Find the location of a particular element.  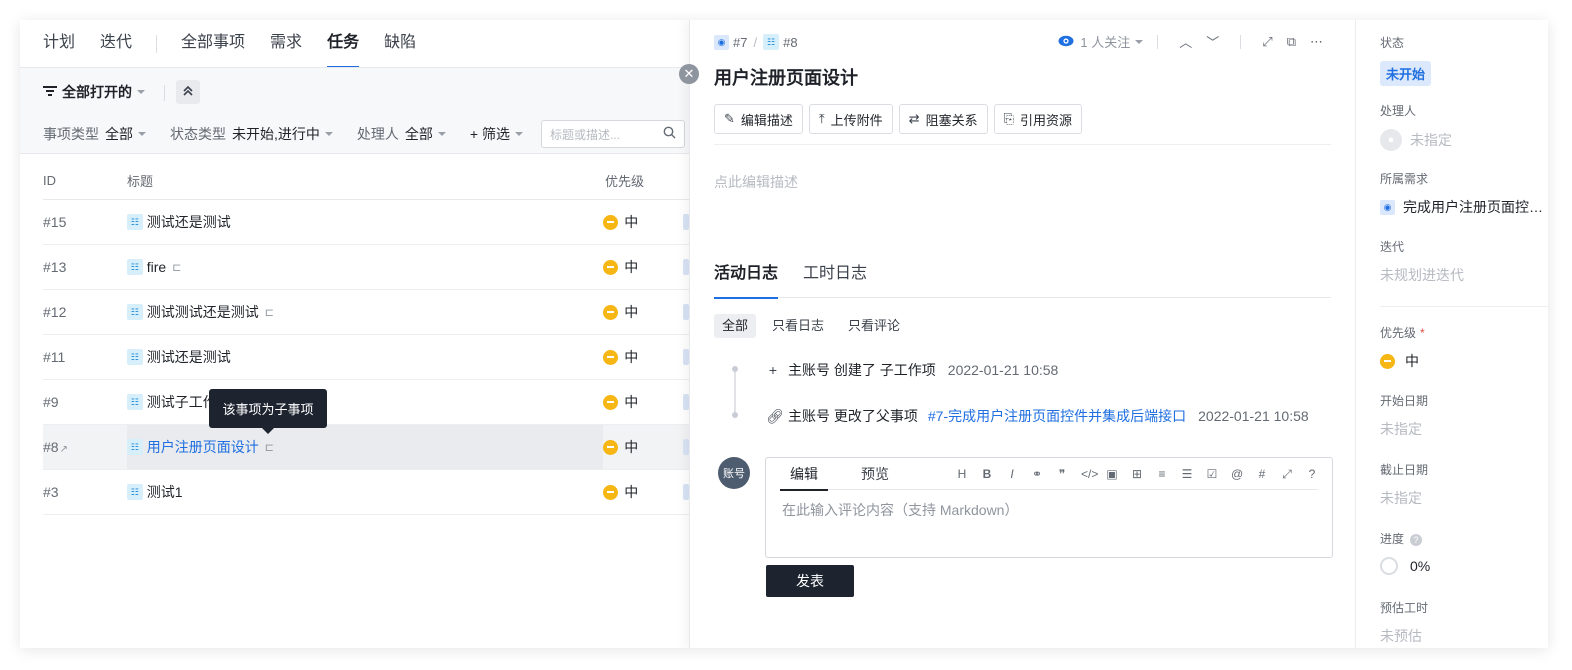

start-date-value: 未指定 is located at coordinates (1404, 429).